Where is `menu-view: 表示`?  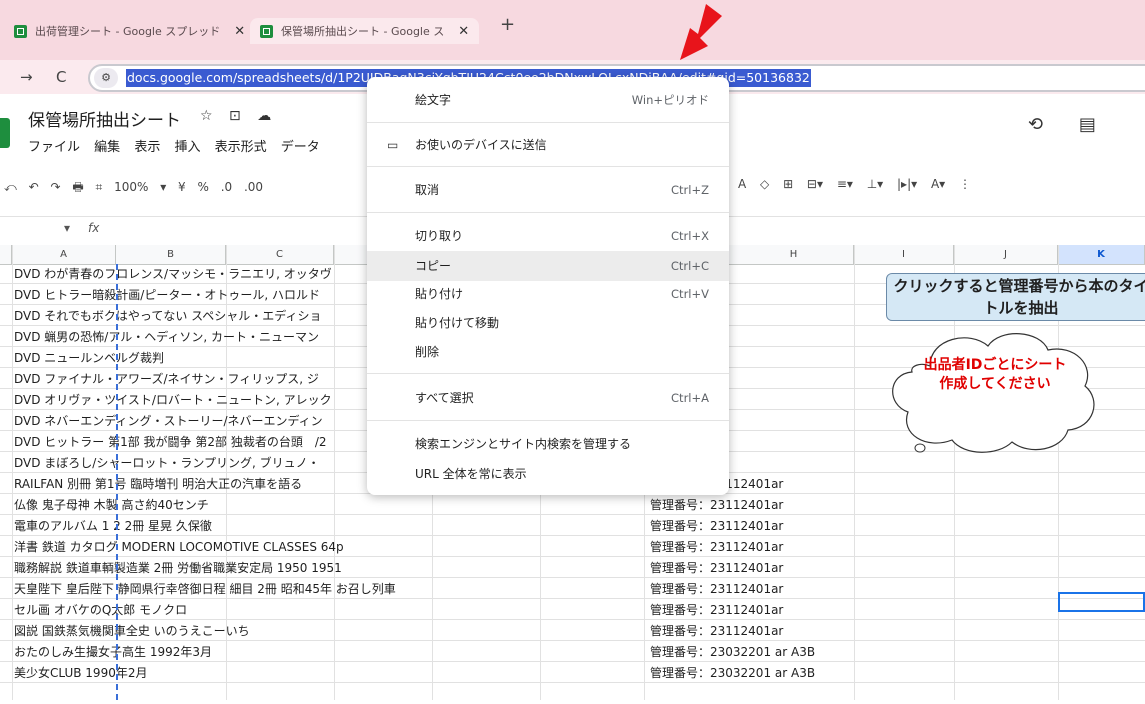 menu-view: 表示 is located at coordinates (147, 147).